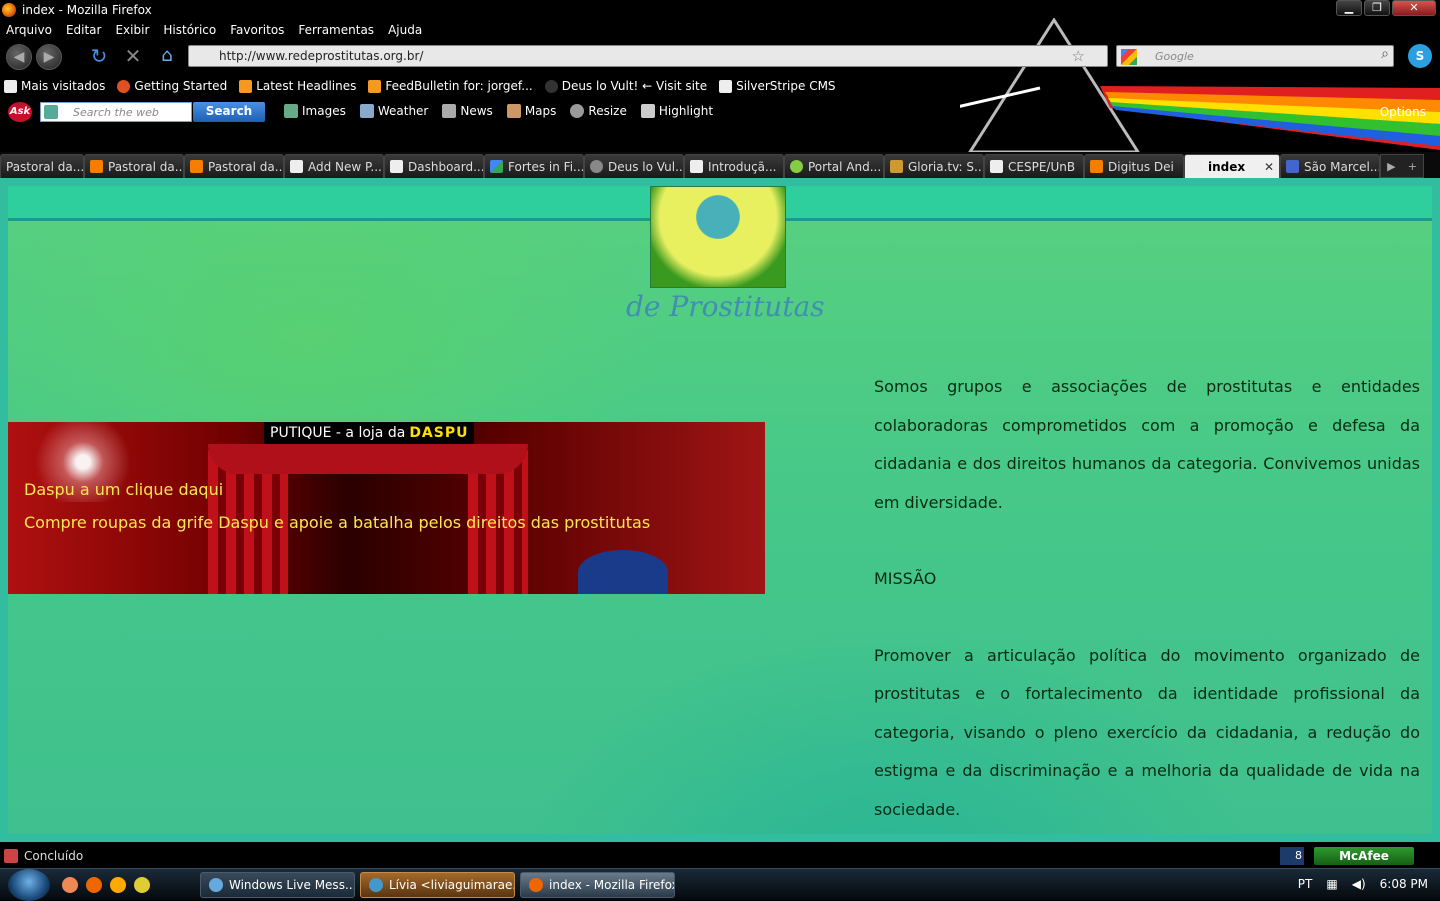  What do you see at coordinates (1174, 56) in the screenshot?
I see `search-placeholder: Google` at bounding box center [1174, 56].